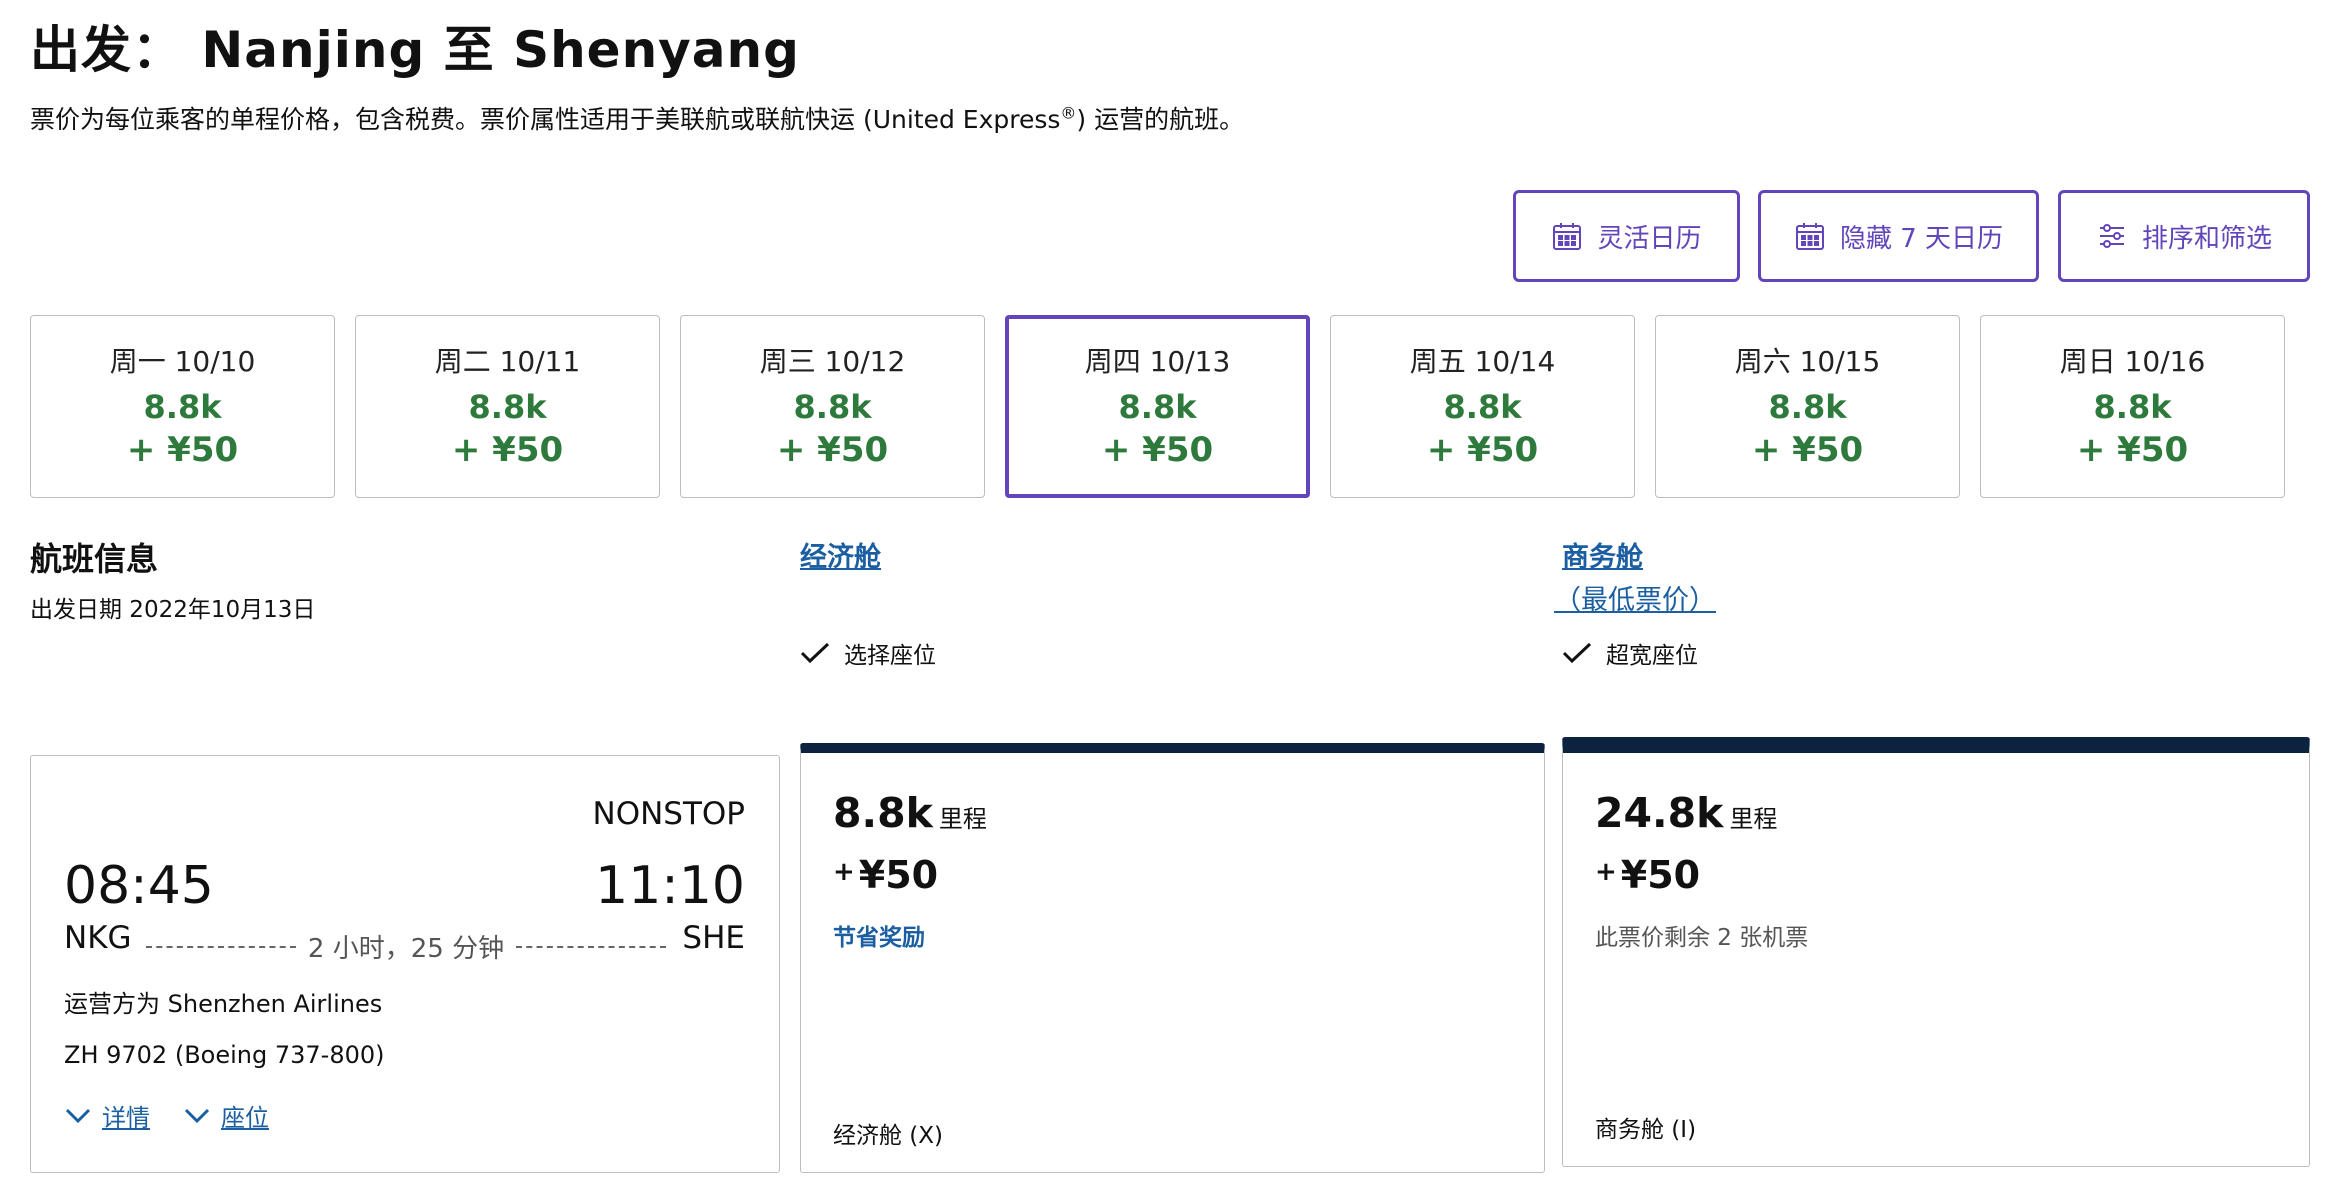 Image resolution: width=2332 pixels, height=1186 pixels. What do you see at coordinates (98, 938) in the screenshot?
I see `origin-airport: NKG` at bounding box center [98, 938].